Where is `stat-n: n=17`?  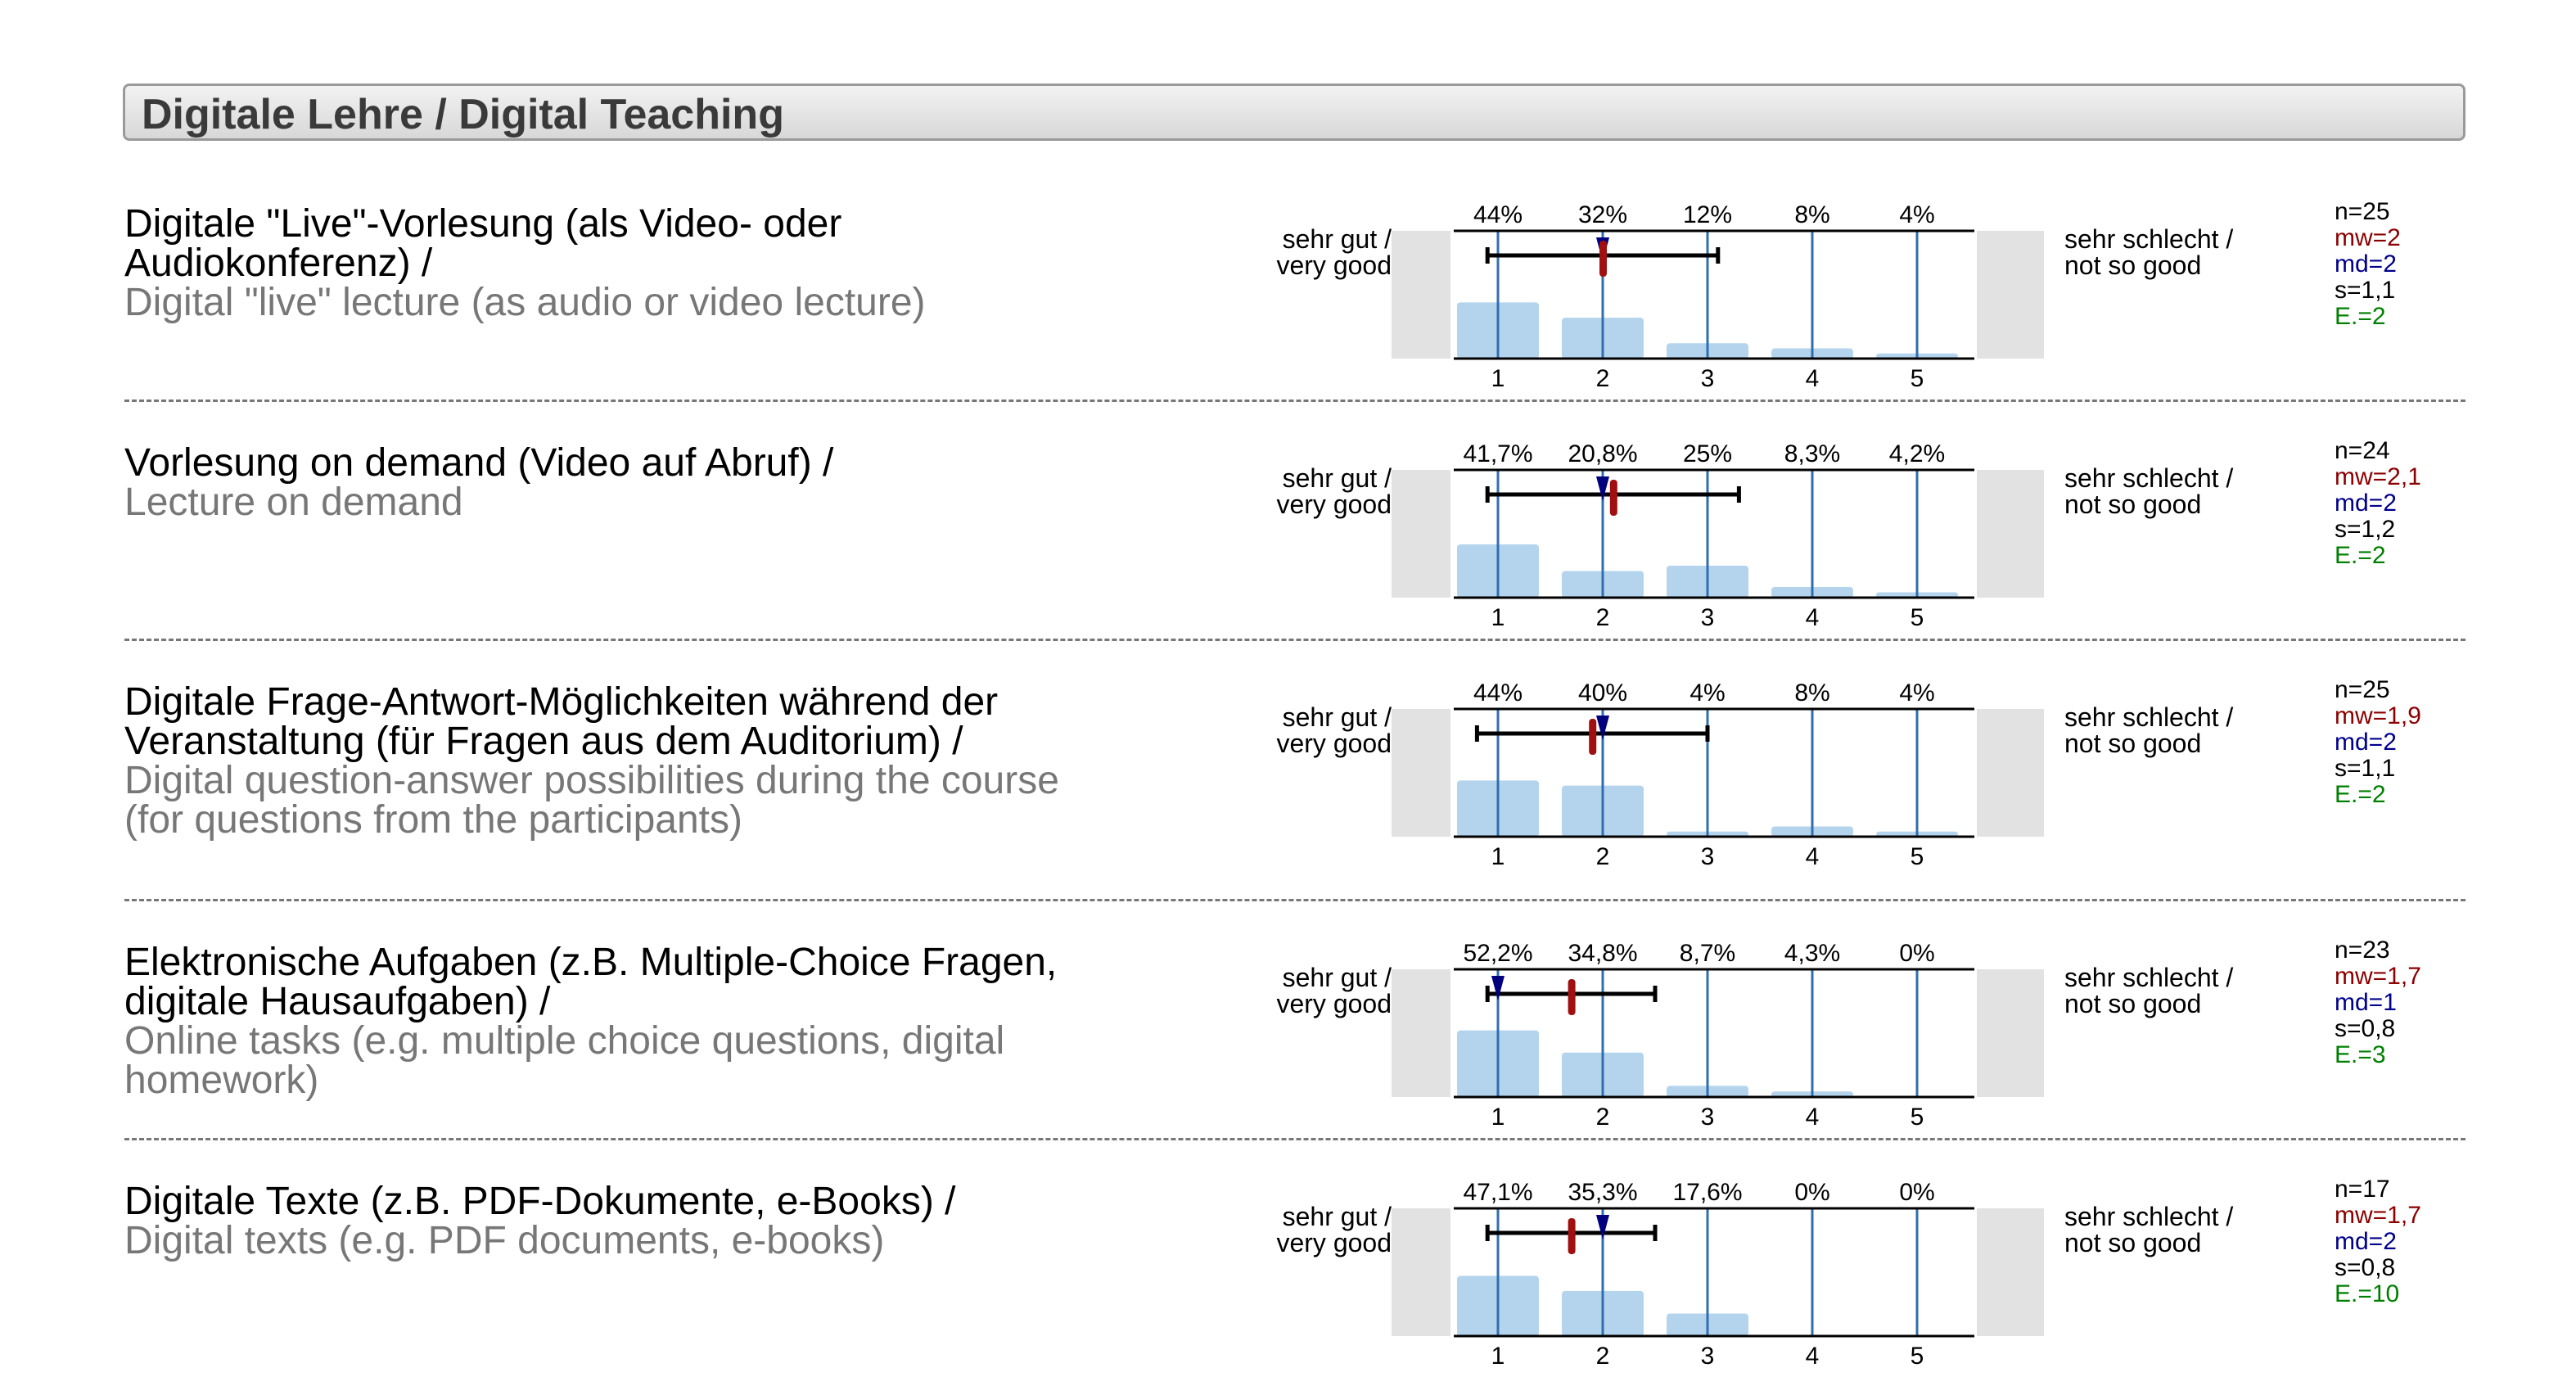
stat-n: n=17 is located at coordinates (2362, 1189).